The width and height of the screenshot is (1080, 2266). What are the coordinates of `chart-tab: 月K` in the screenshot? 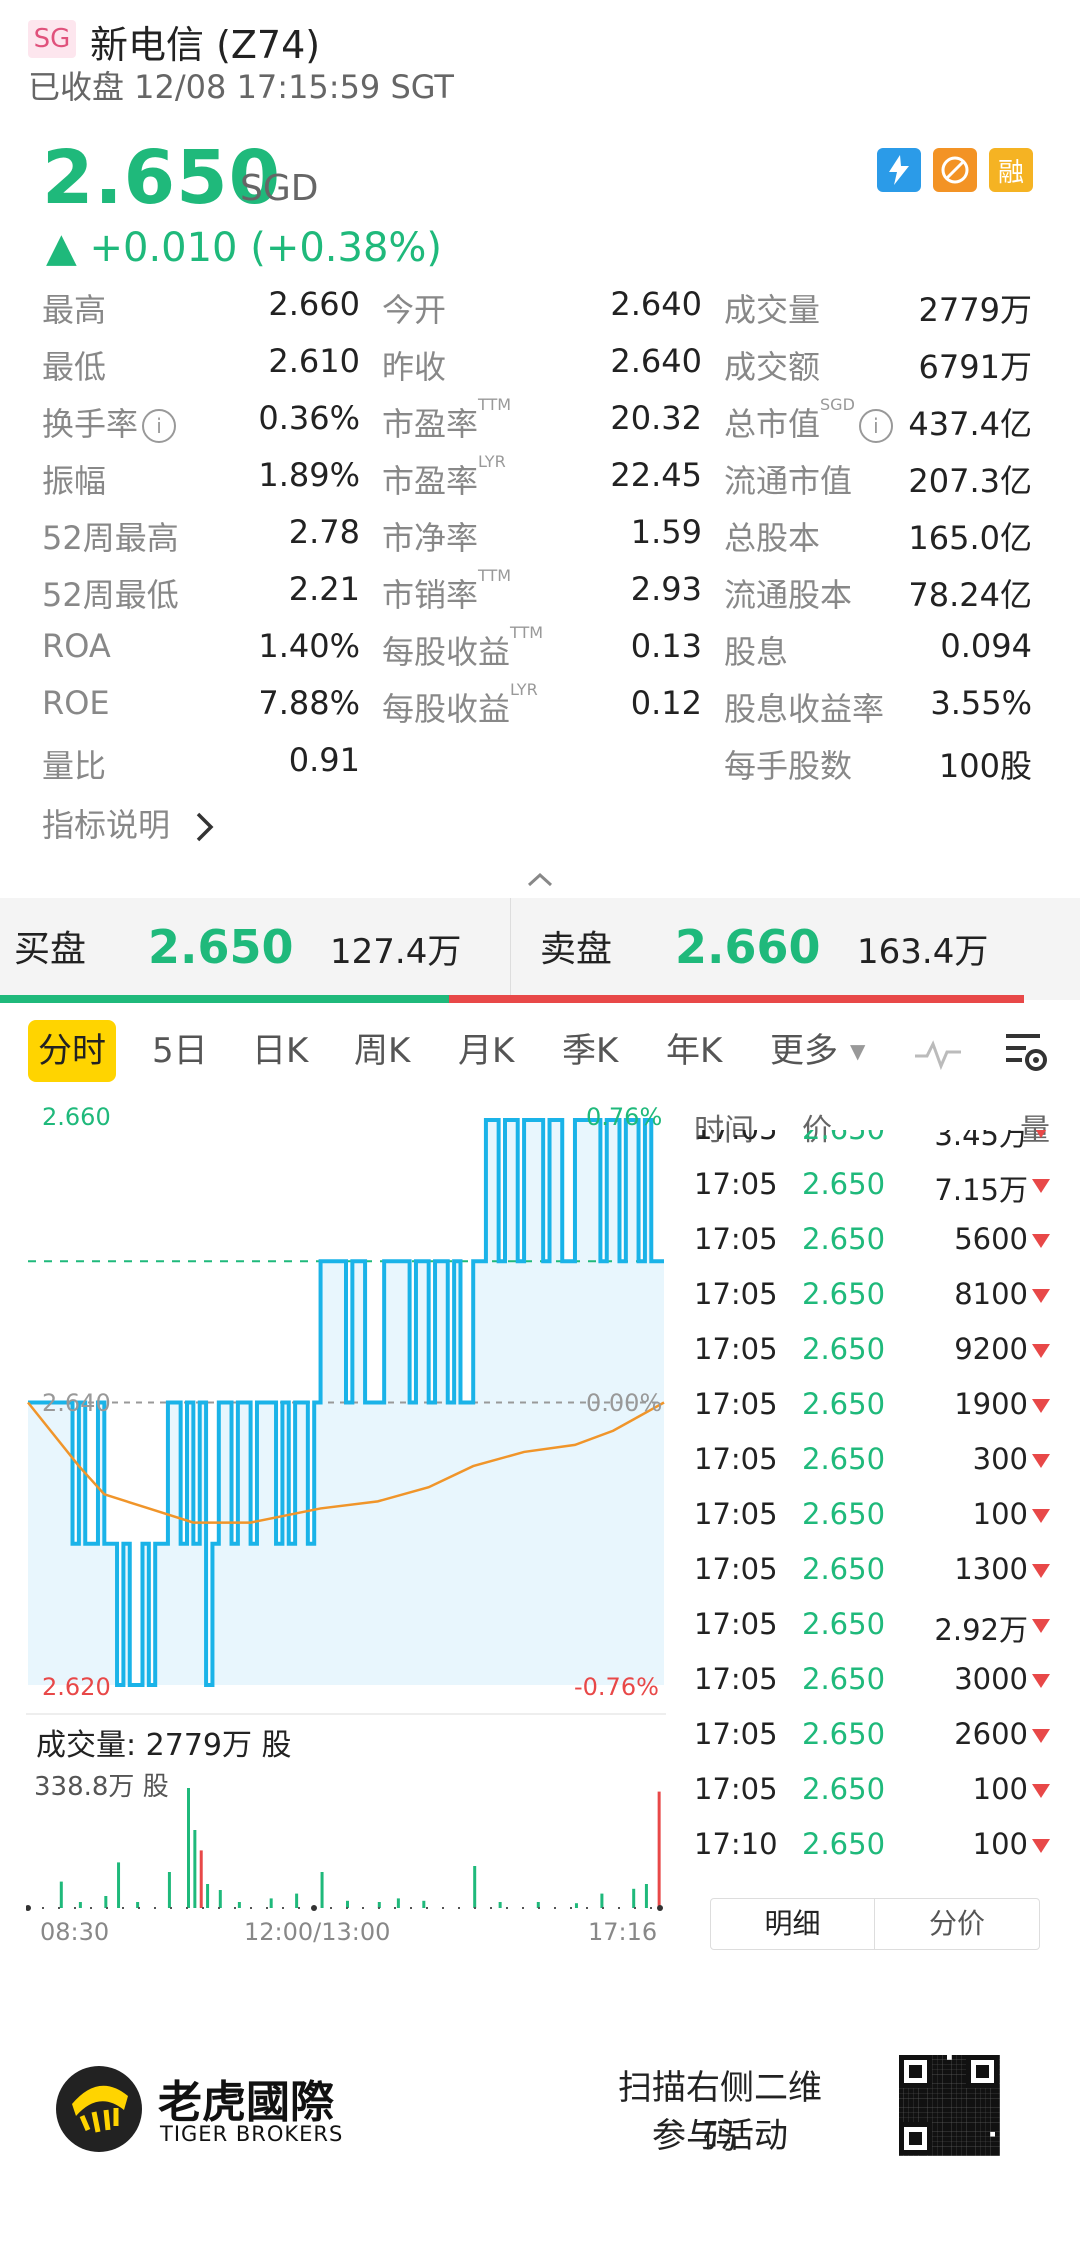 It's located at (486, 1051).